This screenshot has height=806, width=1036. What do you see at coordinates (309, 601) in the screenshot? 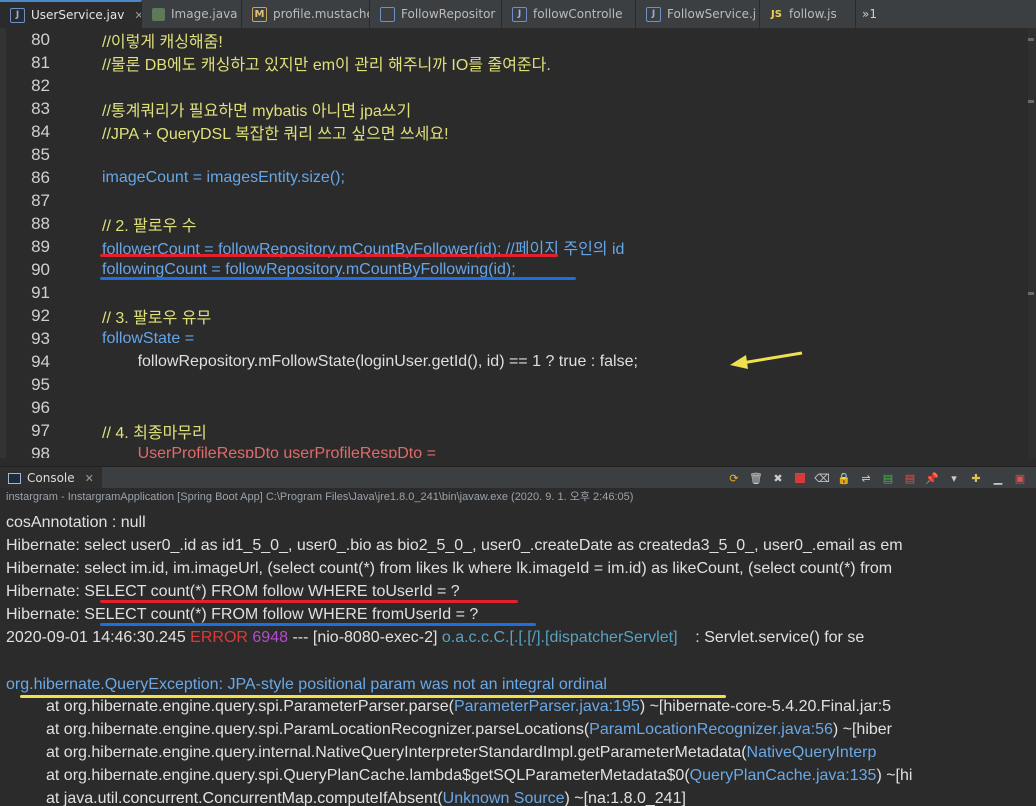
I see `red-underline-annotation` at bounding box center [309, 601].